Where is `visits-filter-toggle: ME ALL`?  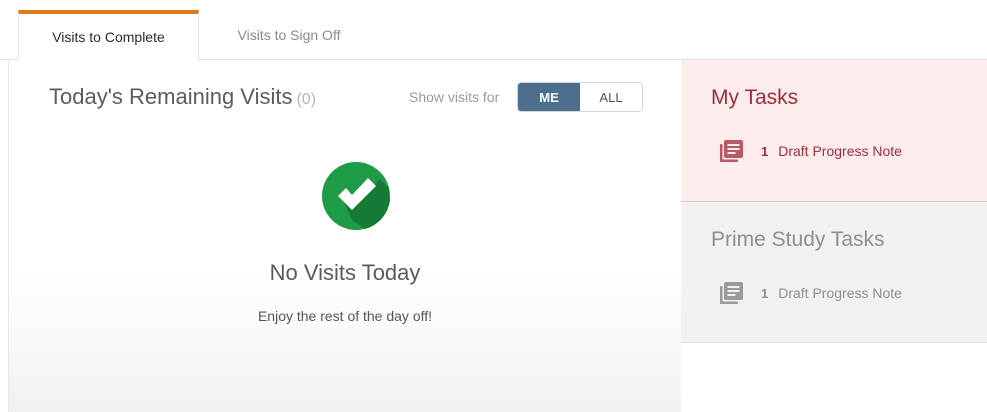 visits-filter-toggle: ME ALL is located at coordinates (580, 97).